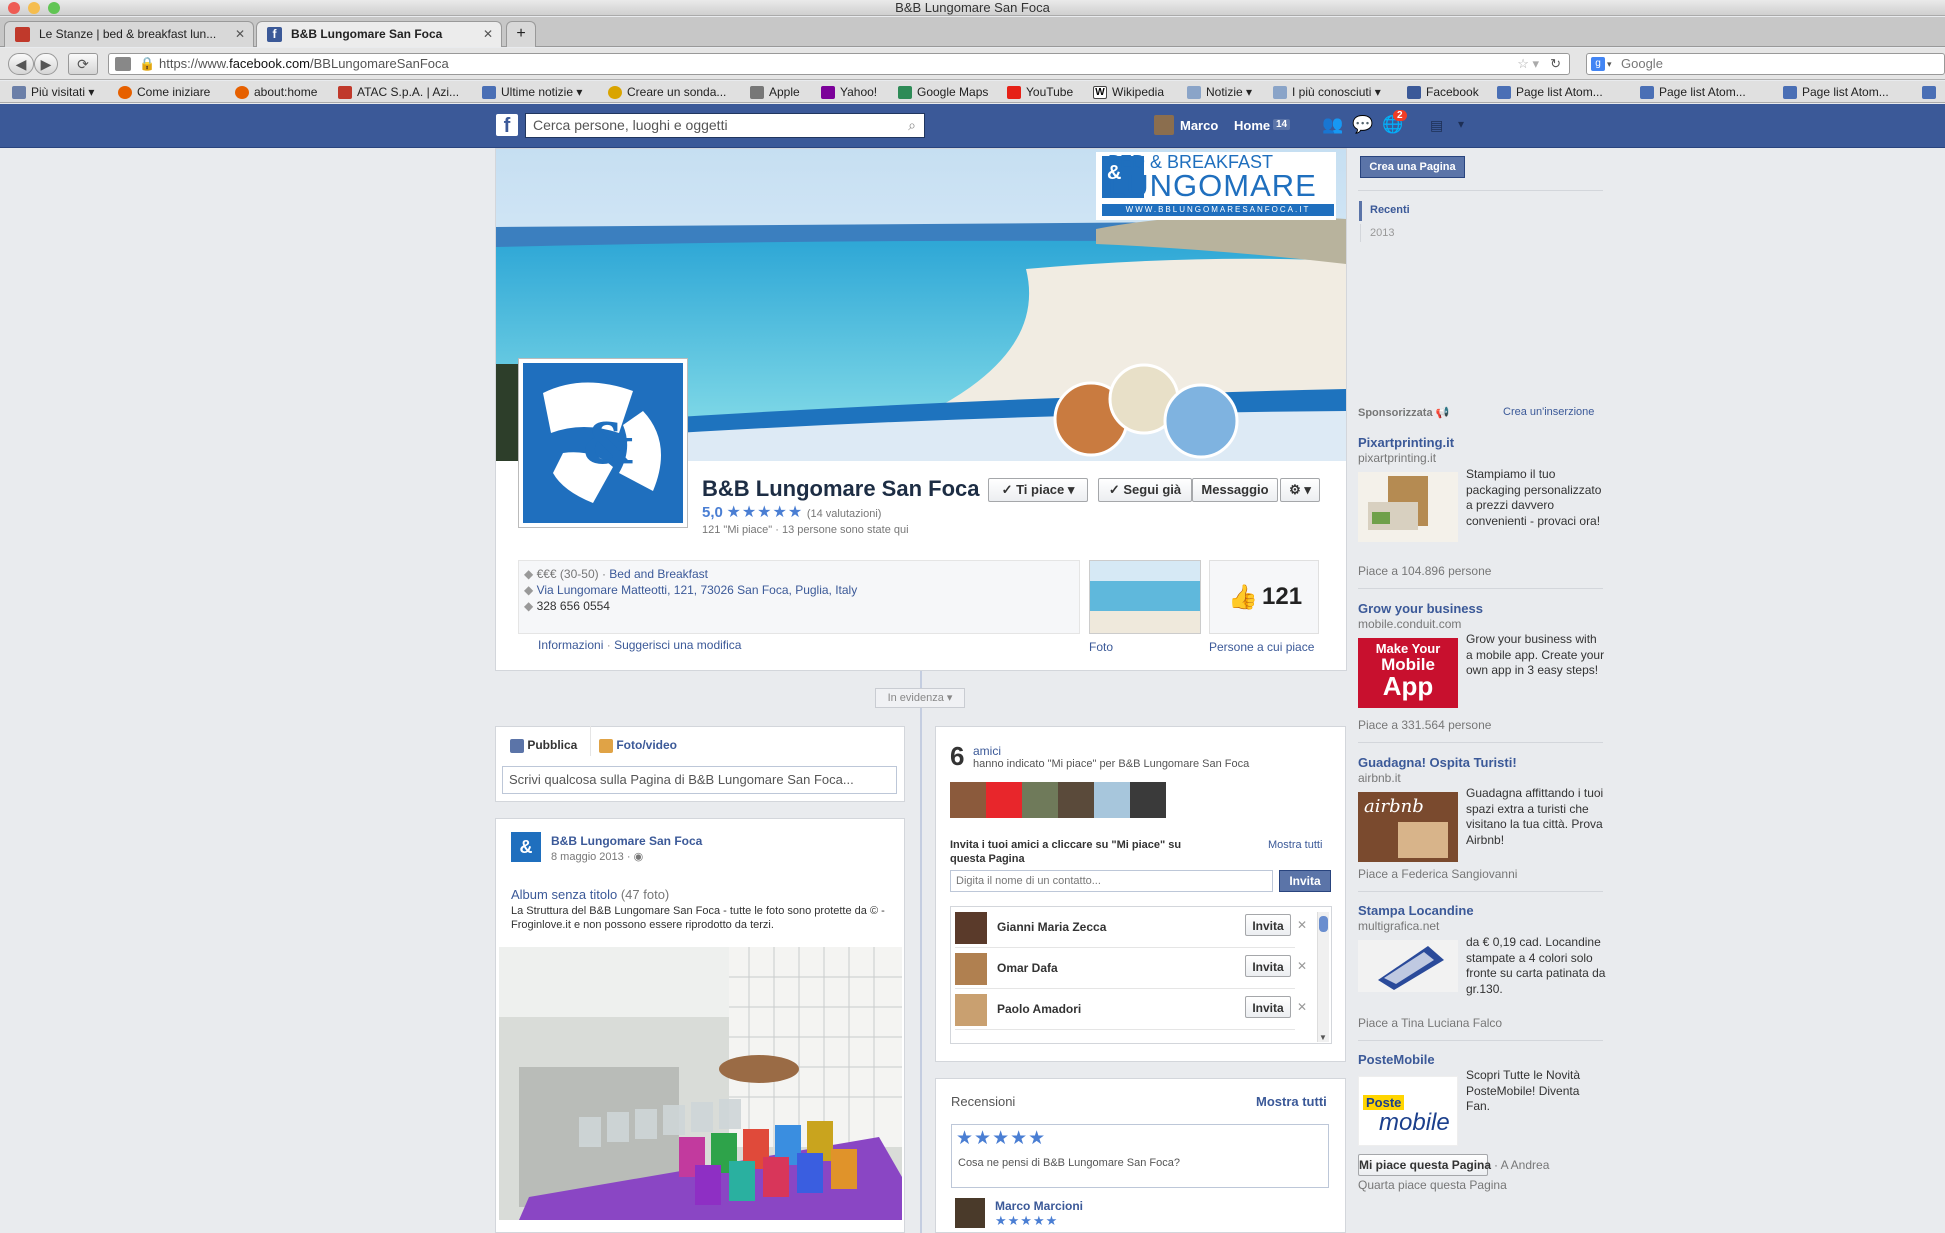 The height and width of the screenshot is (1233, 1945). Describe the element at coordinates (1548, 412) in the screenshot. I see `create-ad-link: Crea un'inserzione` at that location.